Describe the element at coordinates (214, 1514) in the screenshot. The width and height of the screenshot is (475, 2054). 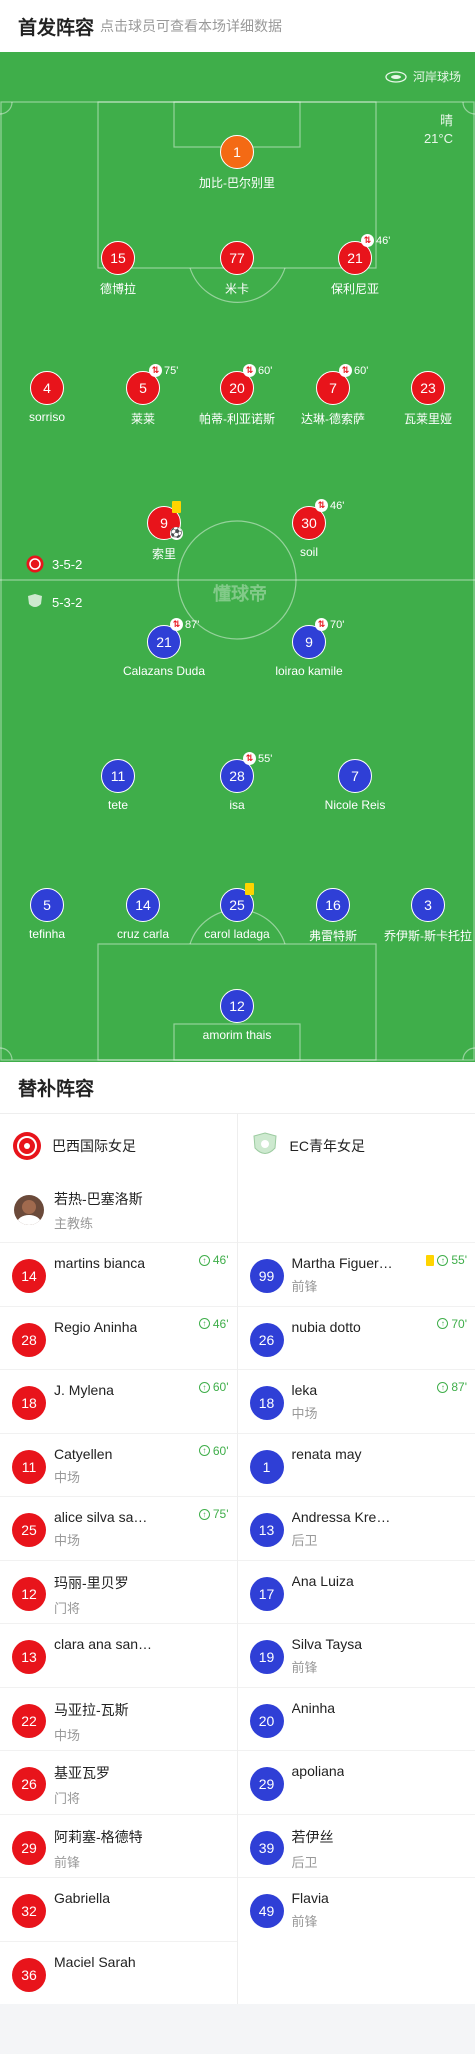
I see `sub-in-marker: ↑75'` at that location.